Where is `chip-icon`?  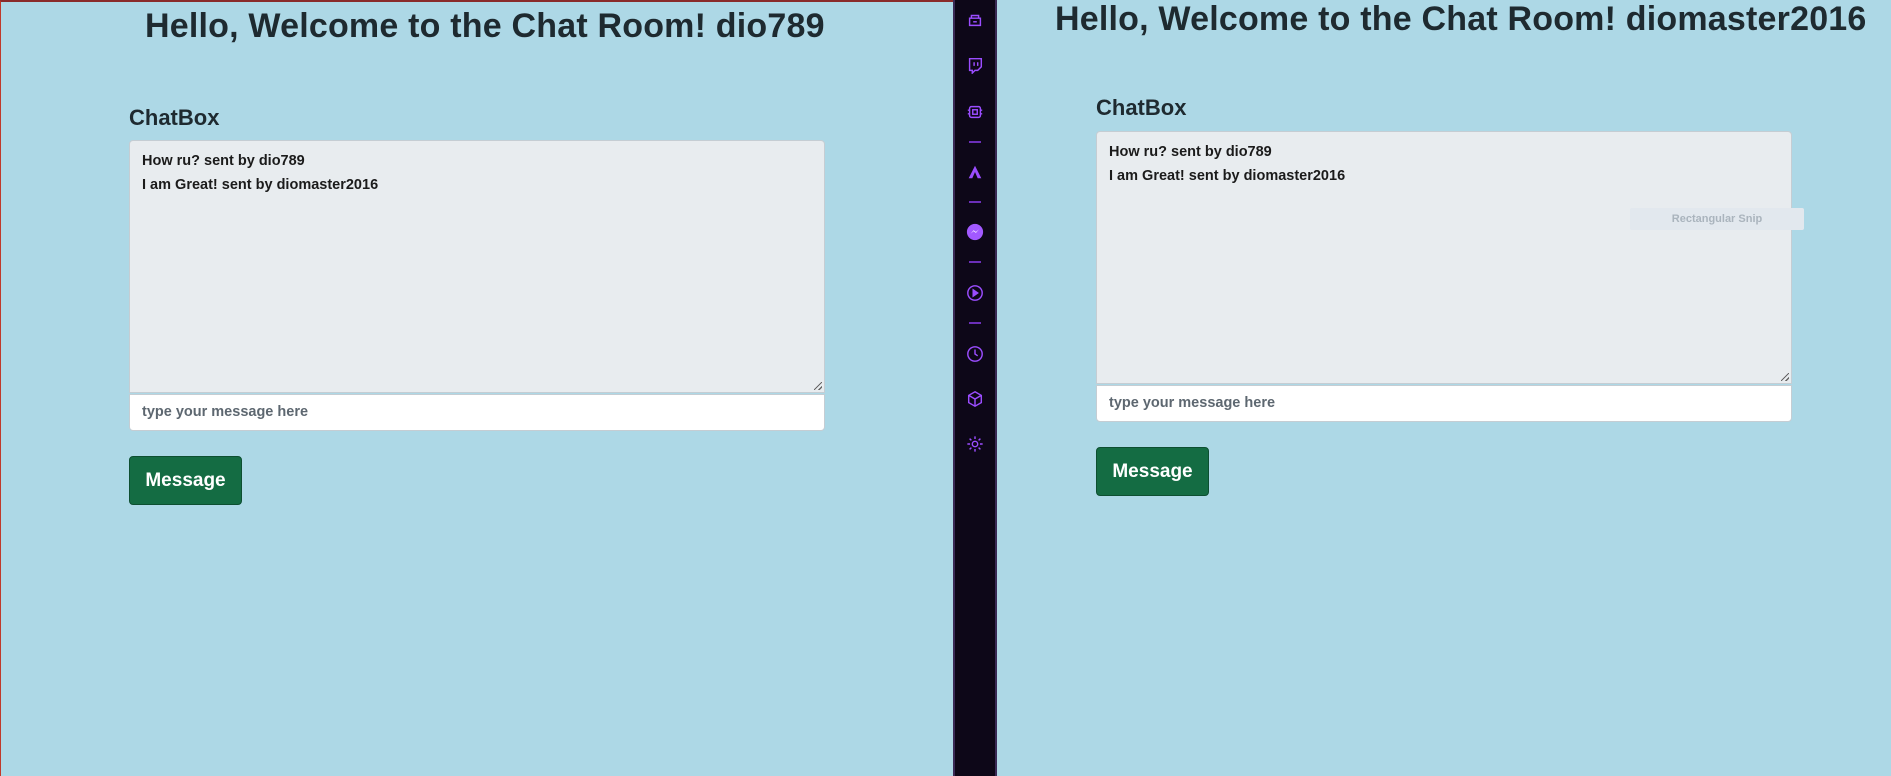 chip-icon is located at coordinates (975, 112).